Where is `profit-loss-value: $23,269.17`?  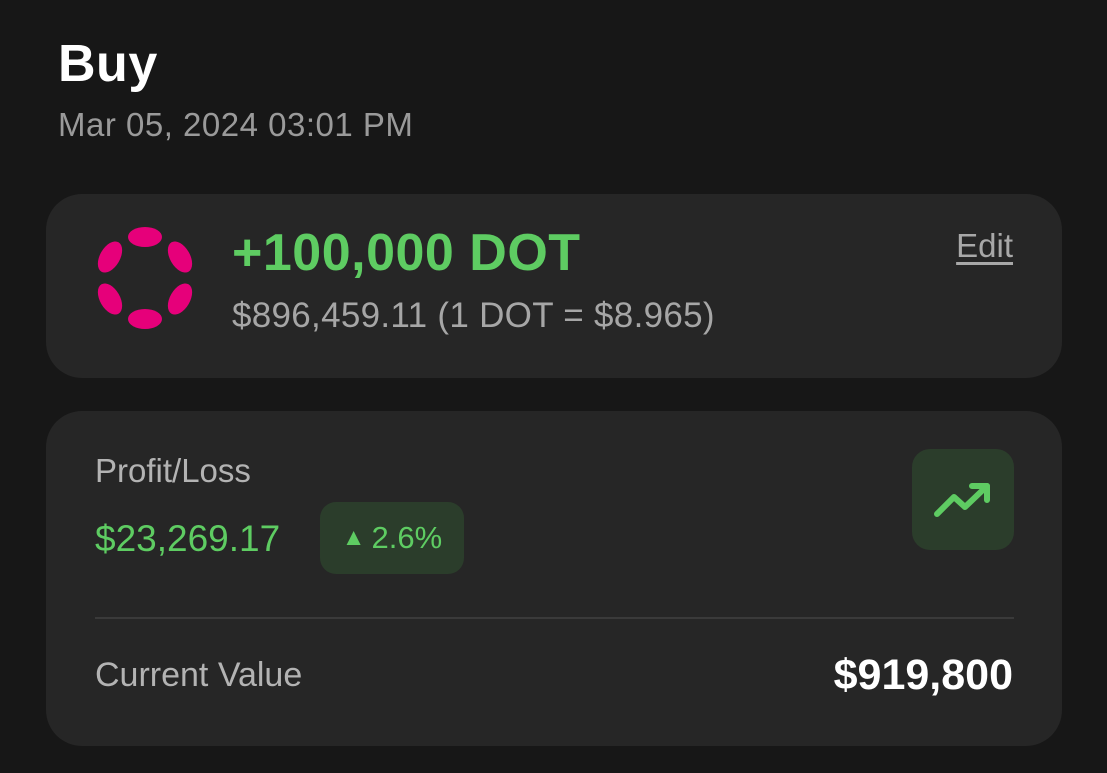 profit-loss-value: $23,269.17 is located at coordinates (188, 538).